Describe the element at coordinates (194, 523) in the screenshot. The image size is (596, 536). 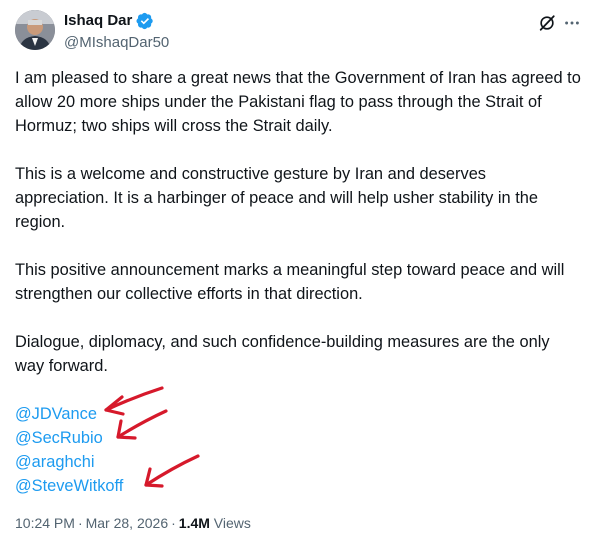
I see `views-count: 1.4M` at that location.